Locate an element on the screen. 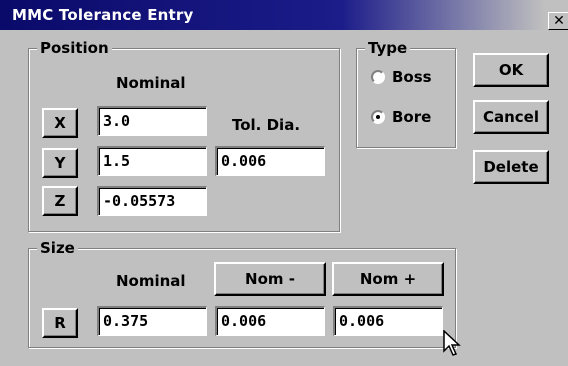  size-nominal-field: 0.375 is located at coordinates (152, 321).